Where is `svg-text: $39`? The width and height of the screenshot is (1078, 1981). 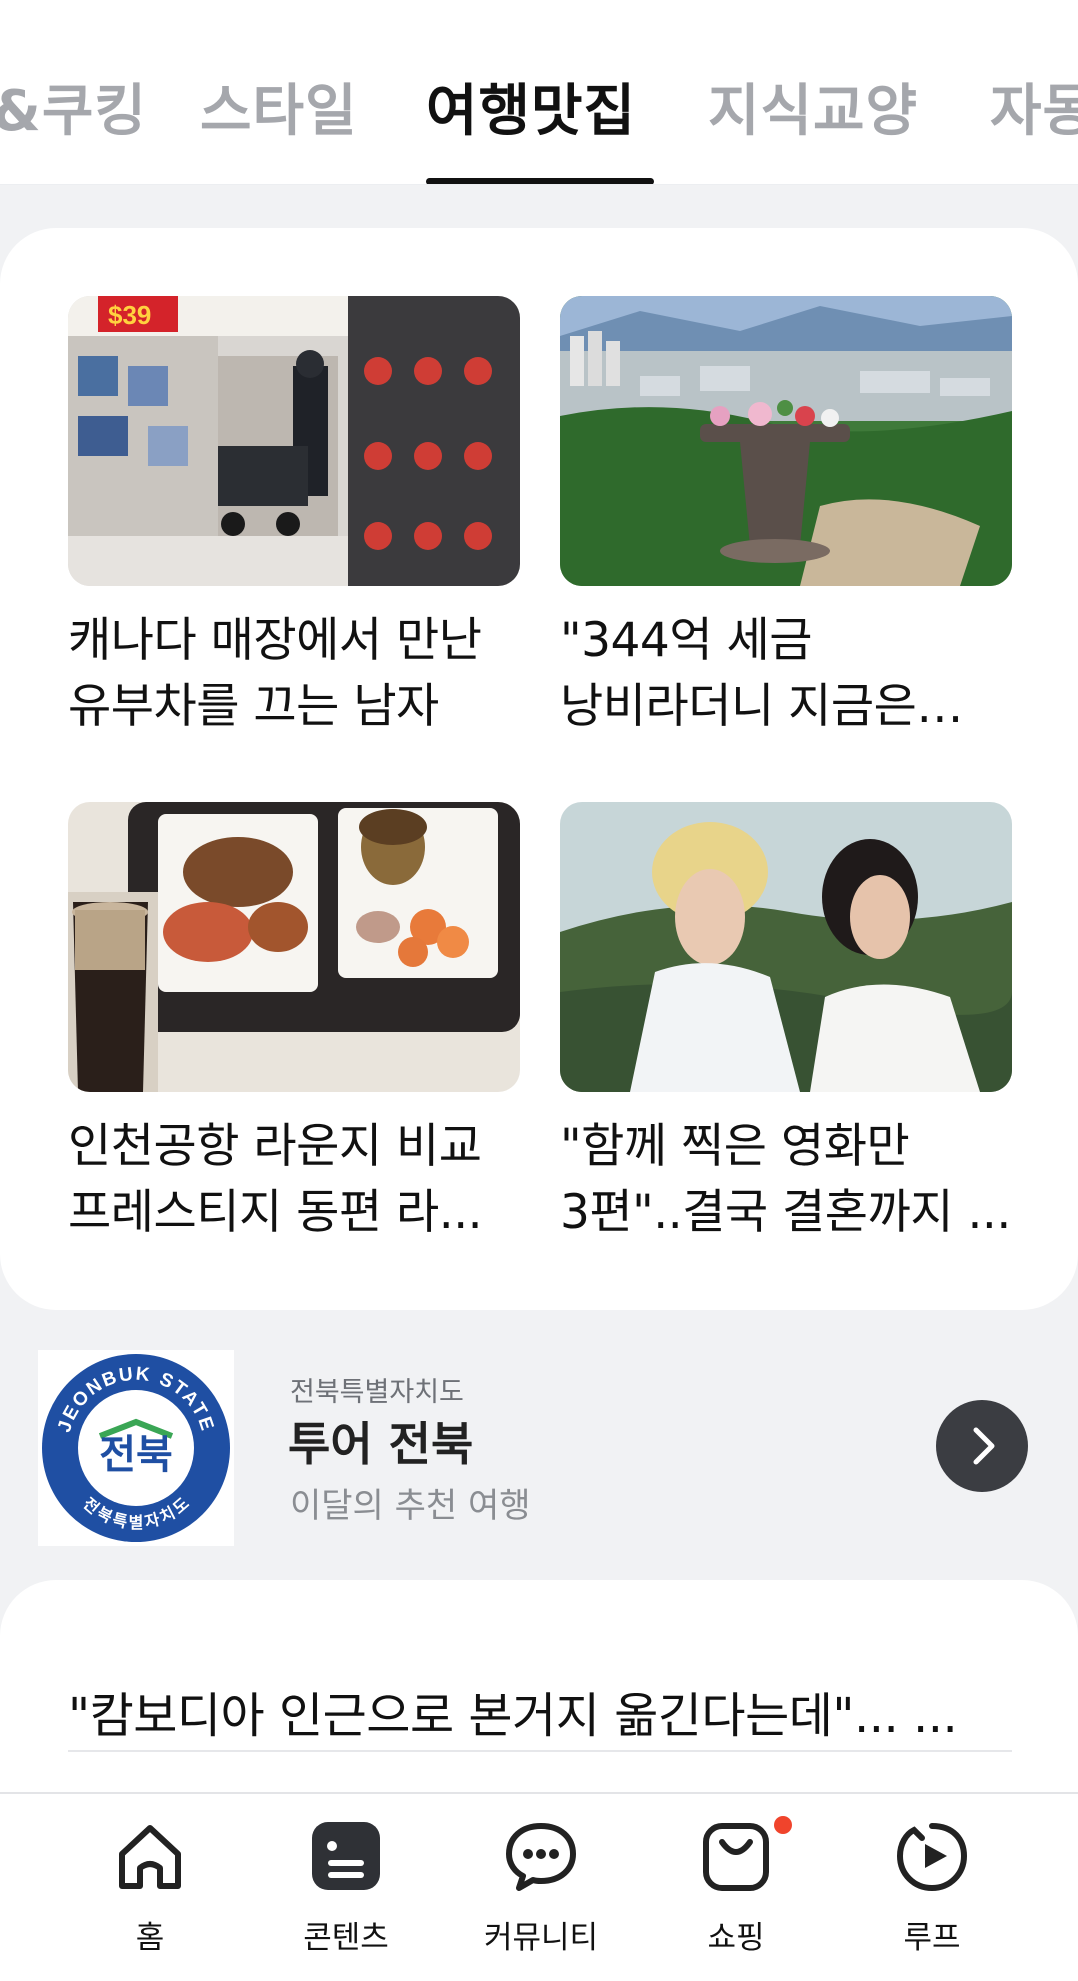 svg-text: $39 is located at coordinates (129, 315).